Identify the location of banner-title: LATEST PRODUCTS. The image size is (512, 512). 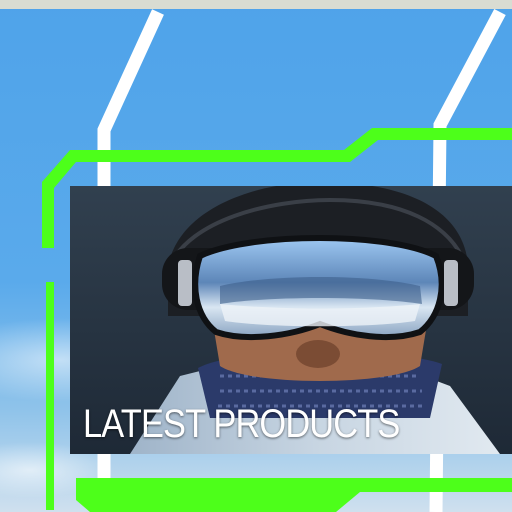
(241, 424).